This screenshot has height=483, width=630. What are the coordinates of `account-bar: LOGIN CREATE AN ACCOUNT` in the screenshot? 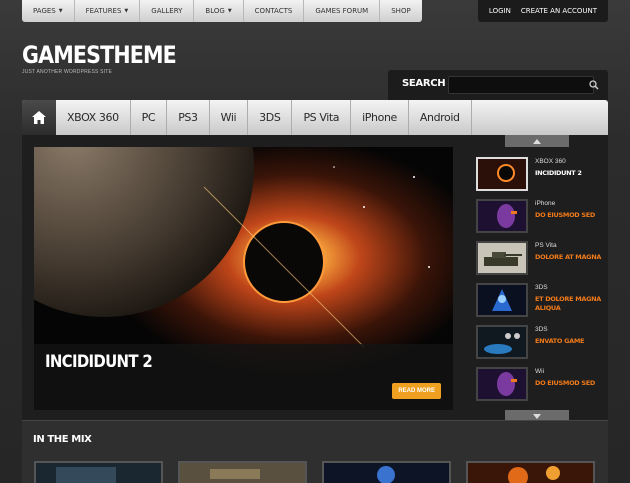 It's located at (542, 11).